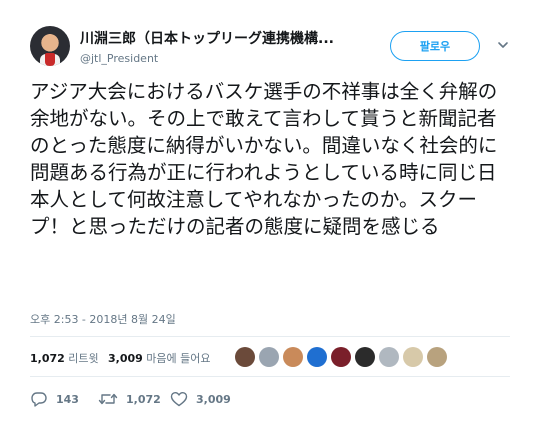  Describe the element at coordinates (270, 336) in the screenshot. I see `divider-top` at that location.